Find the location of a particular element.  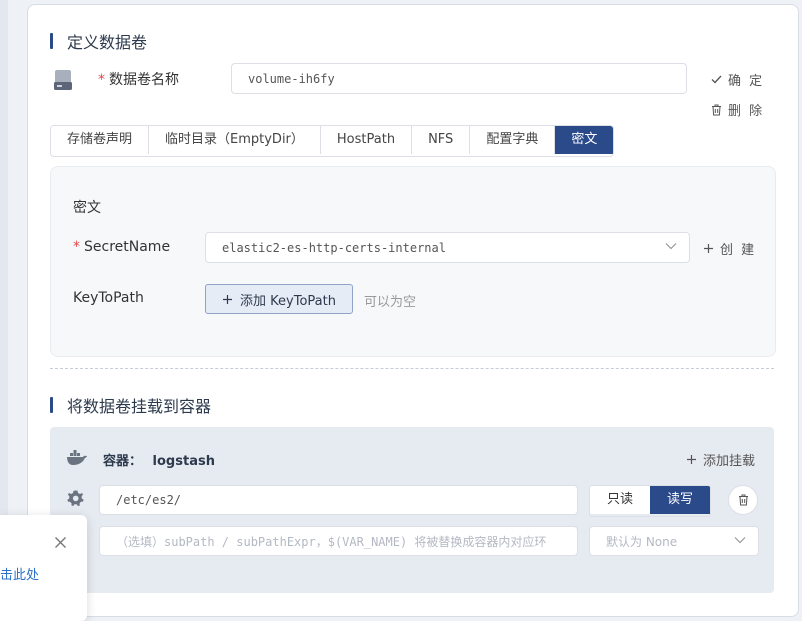

tab-pvc: 存储卷声明 is located at coordinates (100, 140).